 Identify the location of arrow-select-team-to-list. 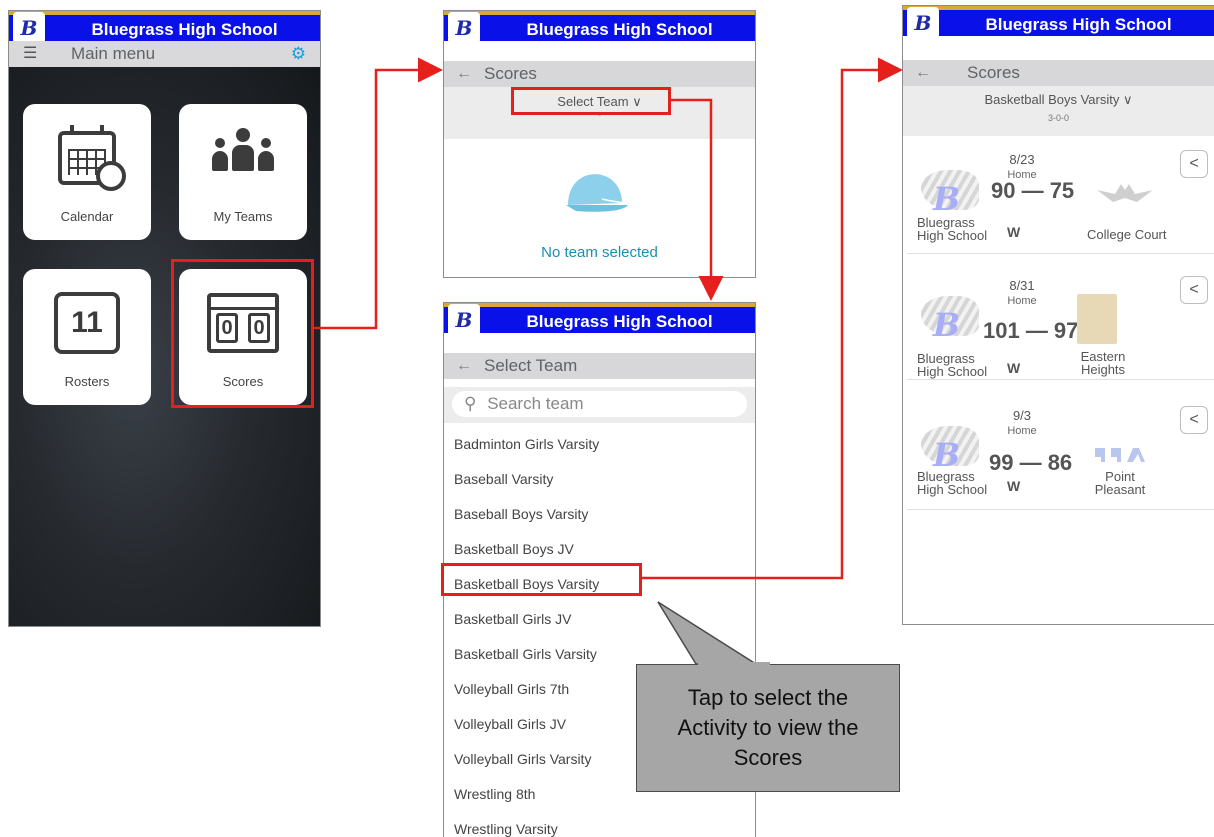
(697, 199).